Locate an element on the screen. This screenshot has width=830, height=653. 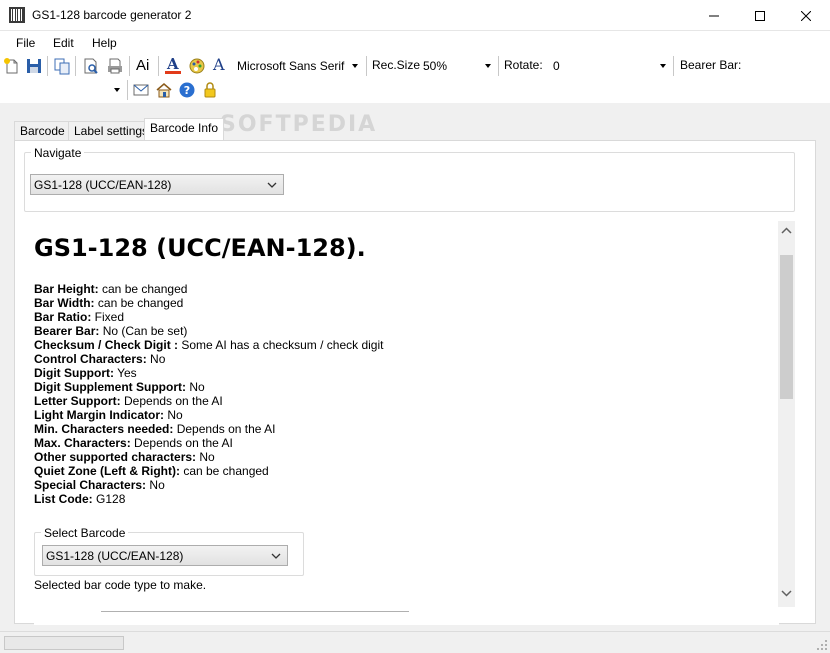
recsize-combo: 50% is located at coordinates (457, 66).